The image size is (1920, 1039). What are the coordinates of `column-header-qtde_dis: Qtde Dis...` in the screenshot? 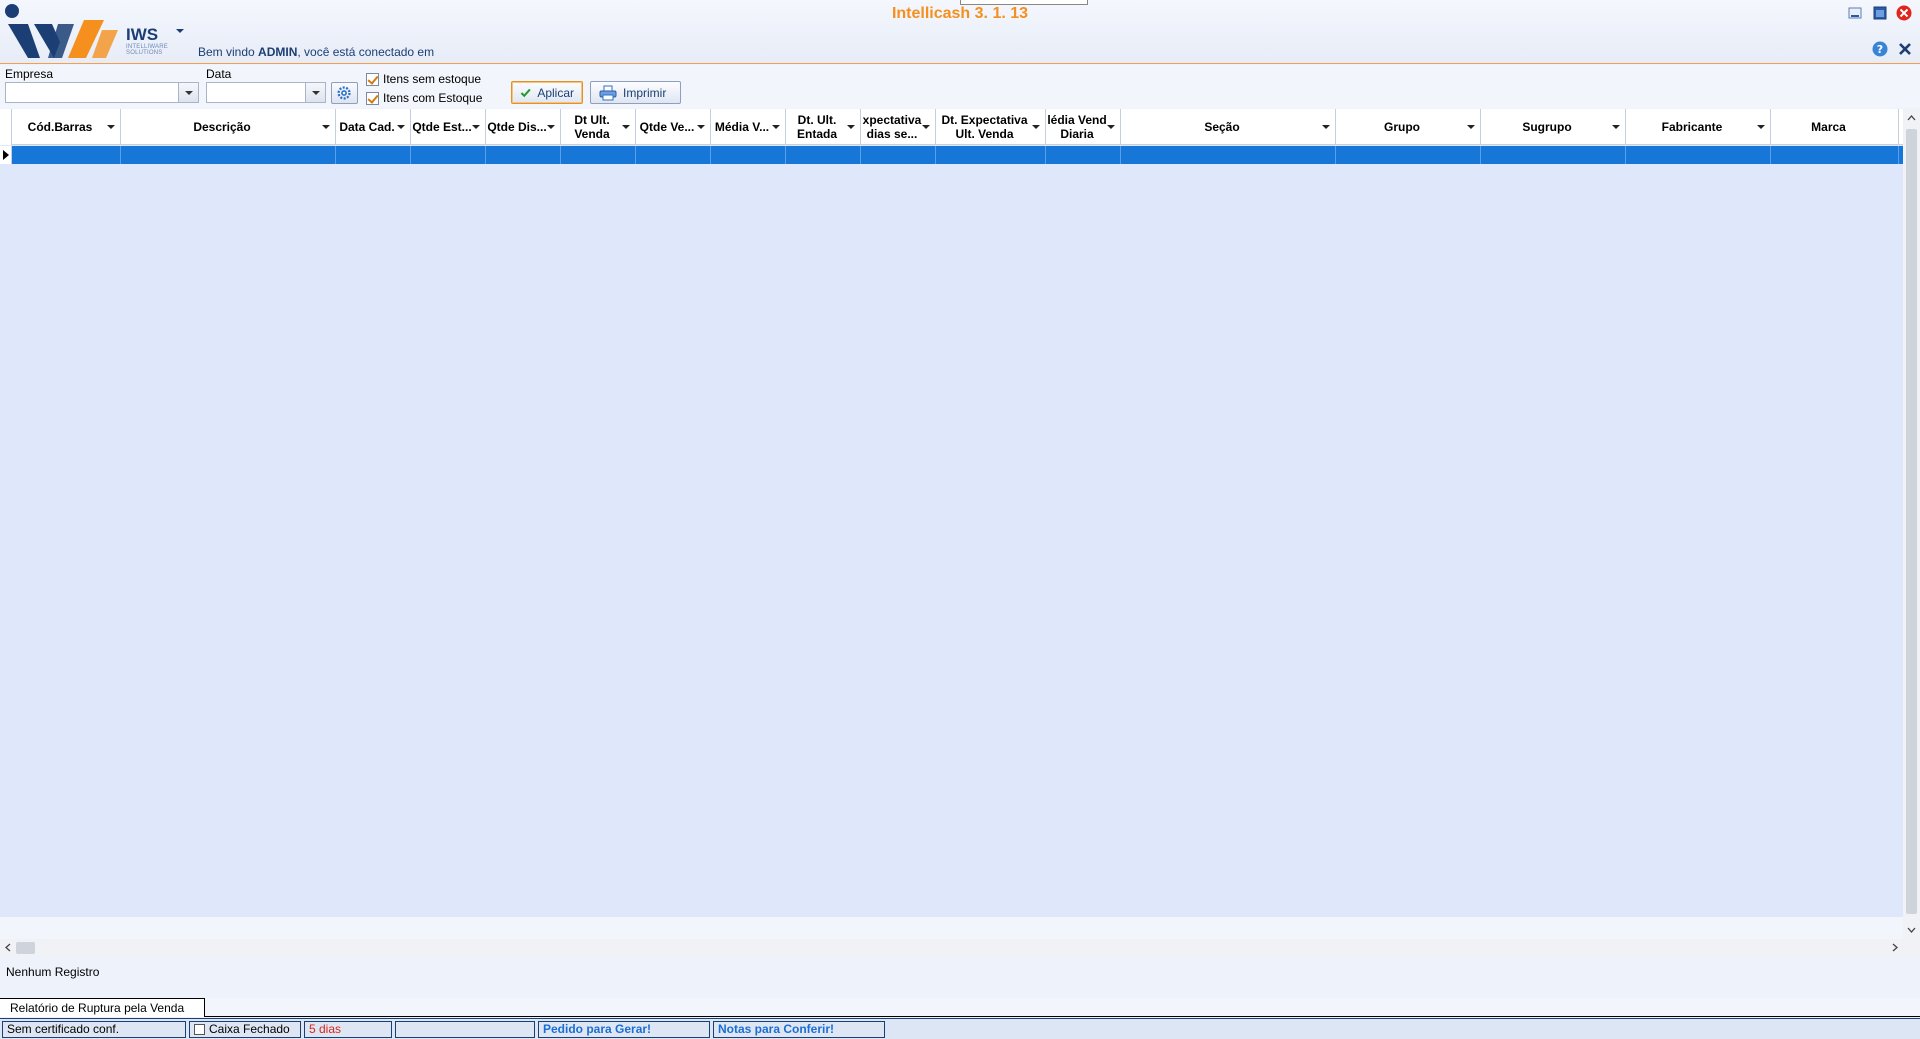 It's located at (523, 127).